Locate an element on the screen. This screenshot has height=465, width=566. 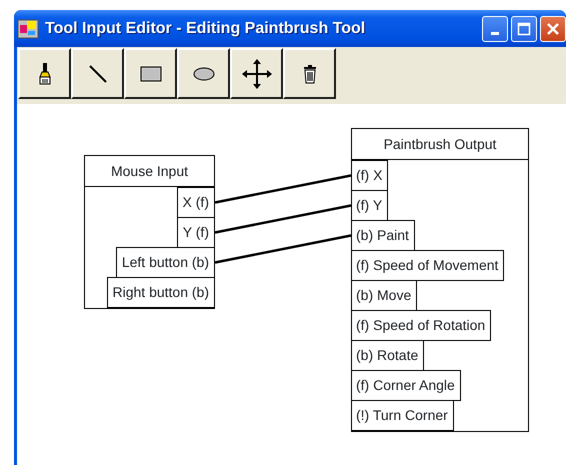
move-icon is located at coordinates (256, 74).